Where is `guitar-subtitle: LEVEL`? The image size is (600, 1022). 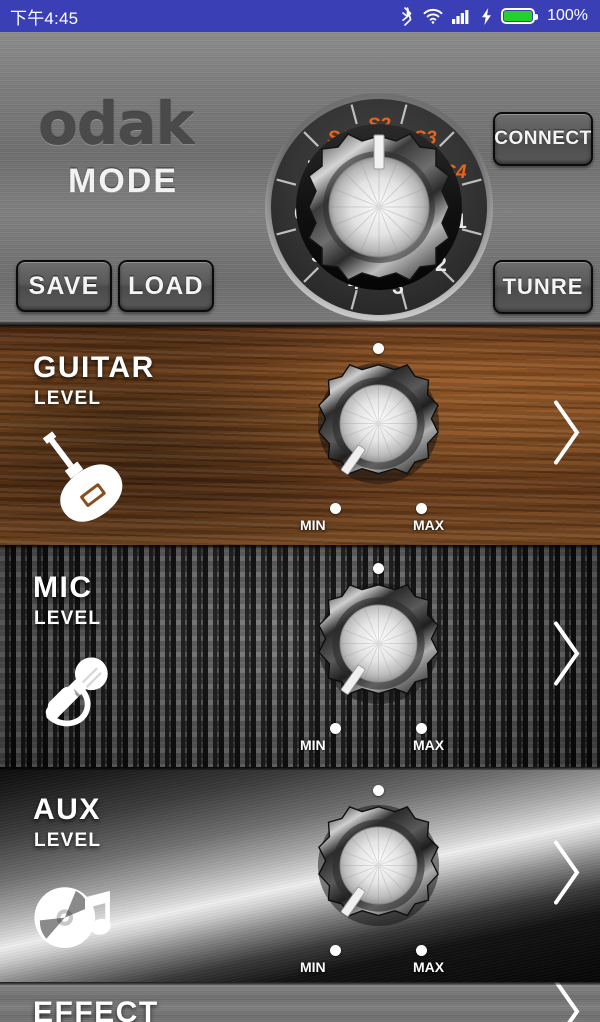 guitar-subtitle: LEVEL is located at coordinates (68, 398).